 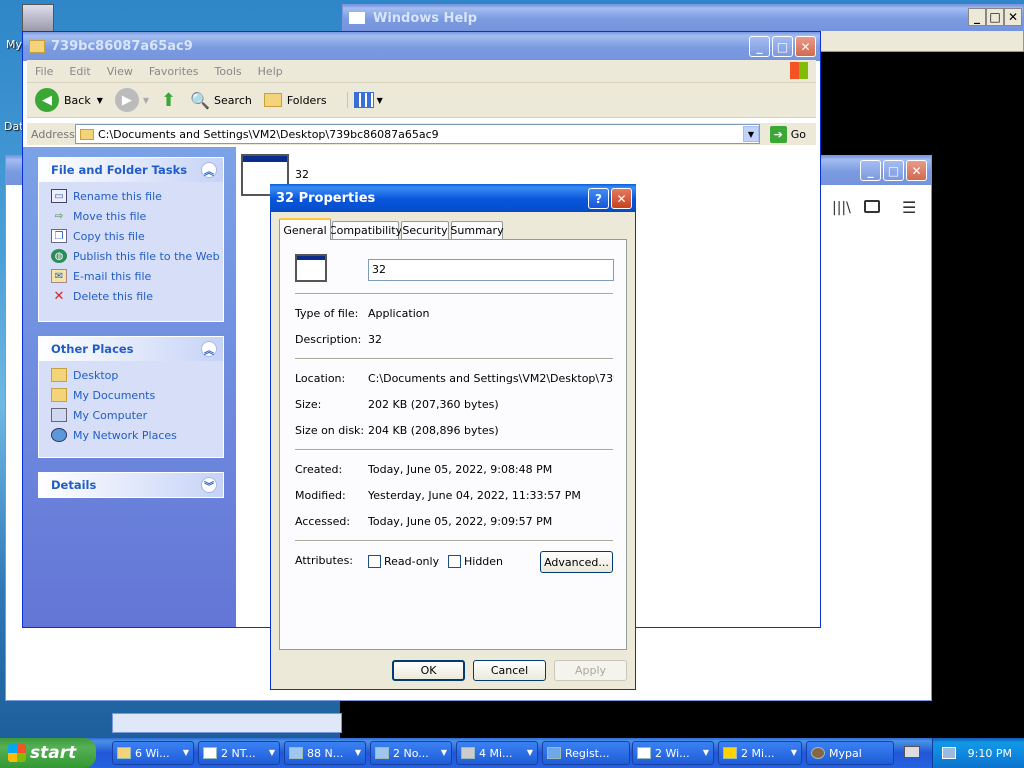 What do you see at coordinates (110, 415) in the screenshot?
I see `place-label: My Computer` at bounding box center [110, 415].